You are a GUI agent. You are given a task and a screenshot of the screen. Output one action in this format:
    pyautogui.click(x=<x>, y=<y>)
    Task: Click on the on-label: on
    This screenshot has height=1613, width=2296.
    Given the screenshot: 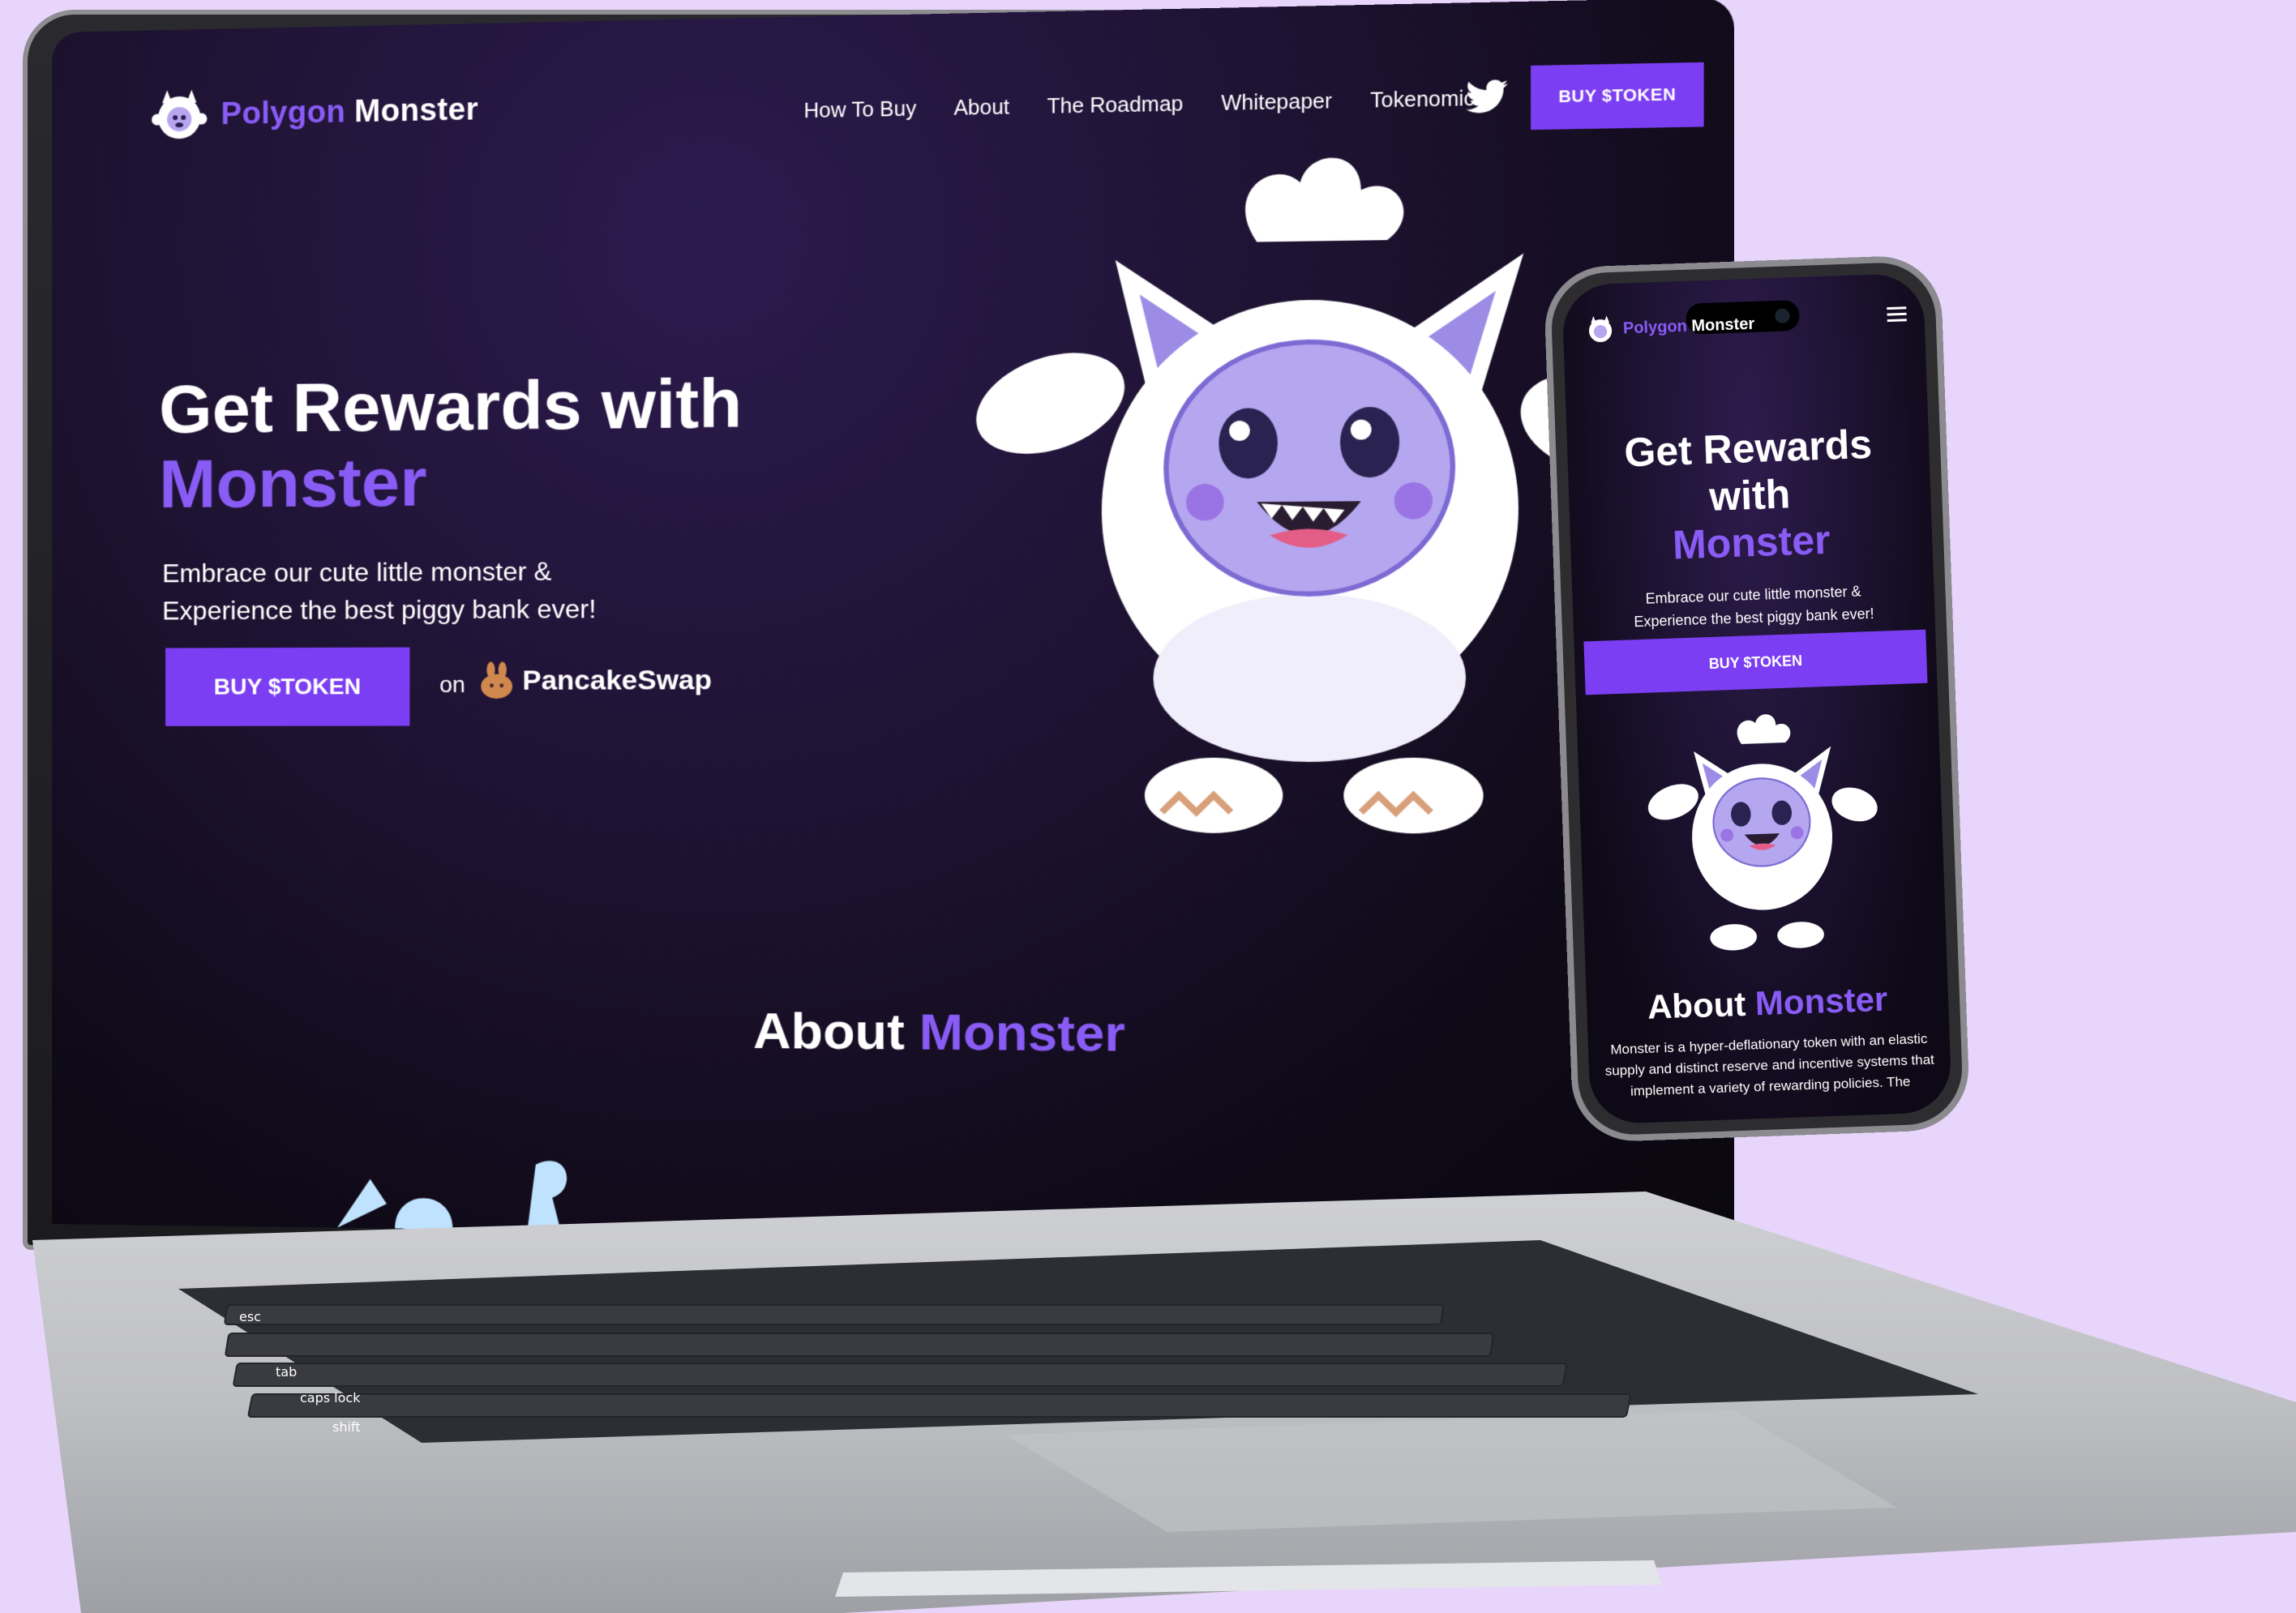 What is the action you would take?
    pyautogui.click(x=452, y=685)
    